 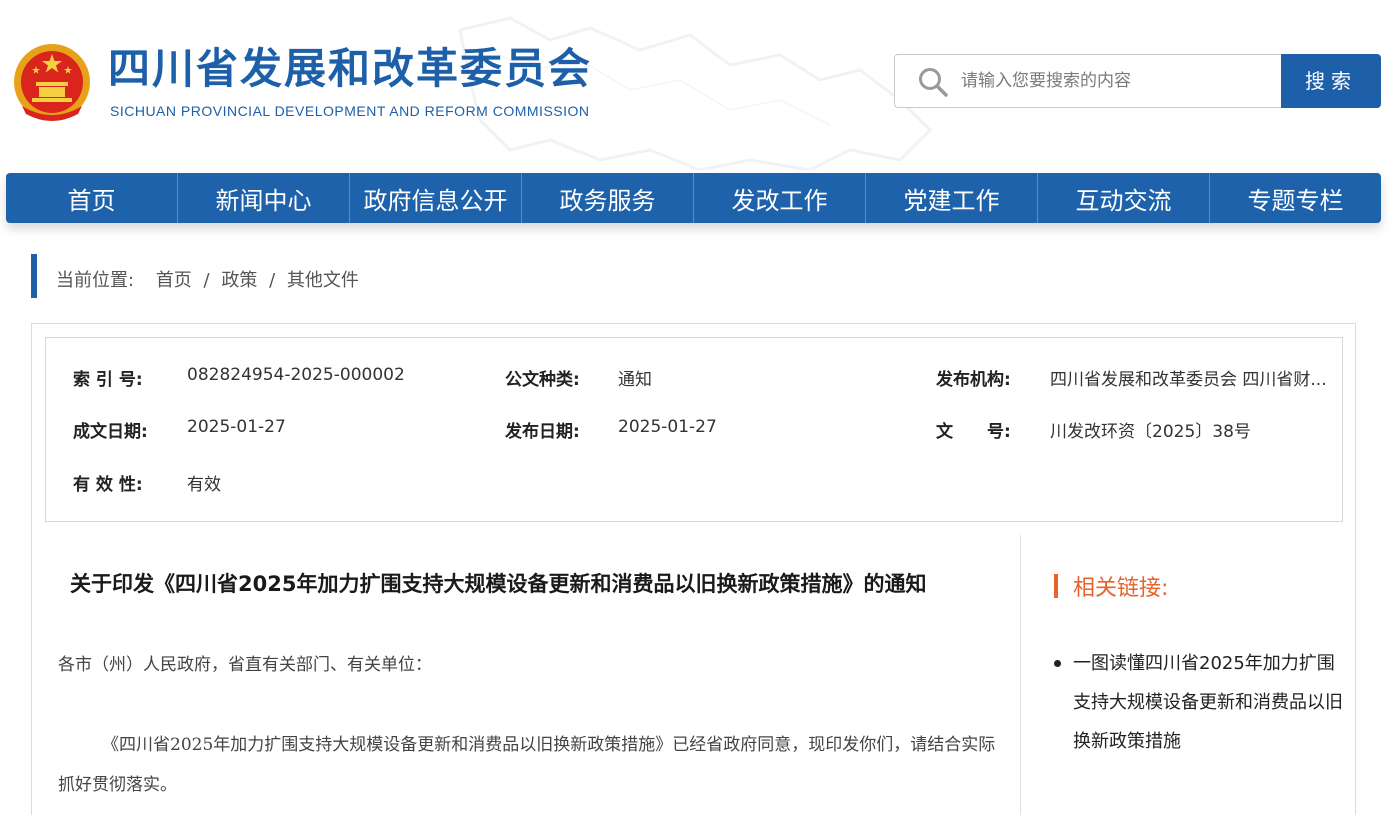 What do you see at coordinates (110, 432) in the screenshot?
I see `created-date-label: 成文日期:` at bounding box center [110, 432].